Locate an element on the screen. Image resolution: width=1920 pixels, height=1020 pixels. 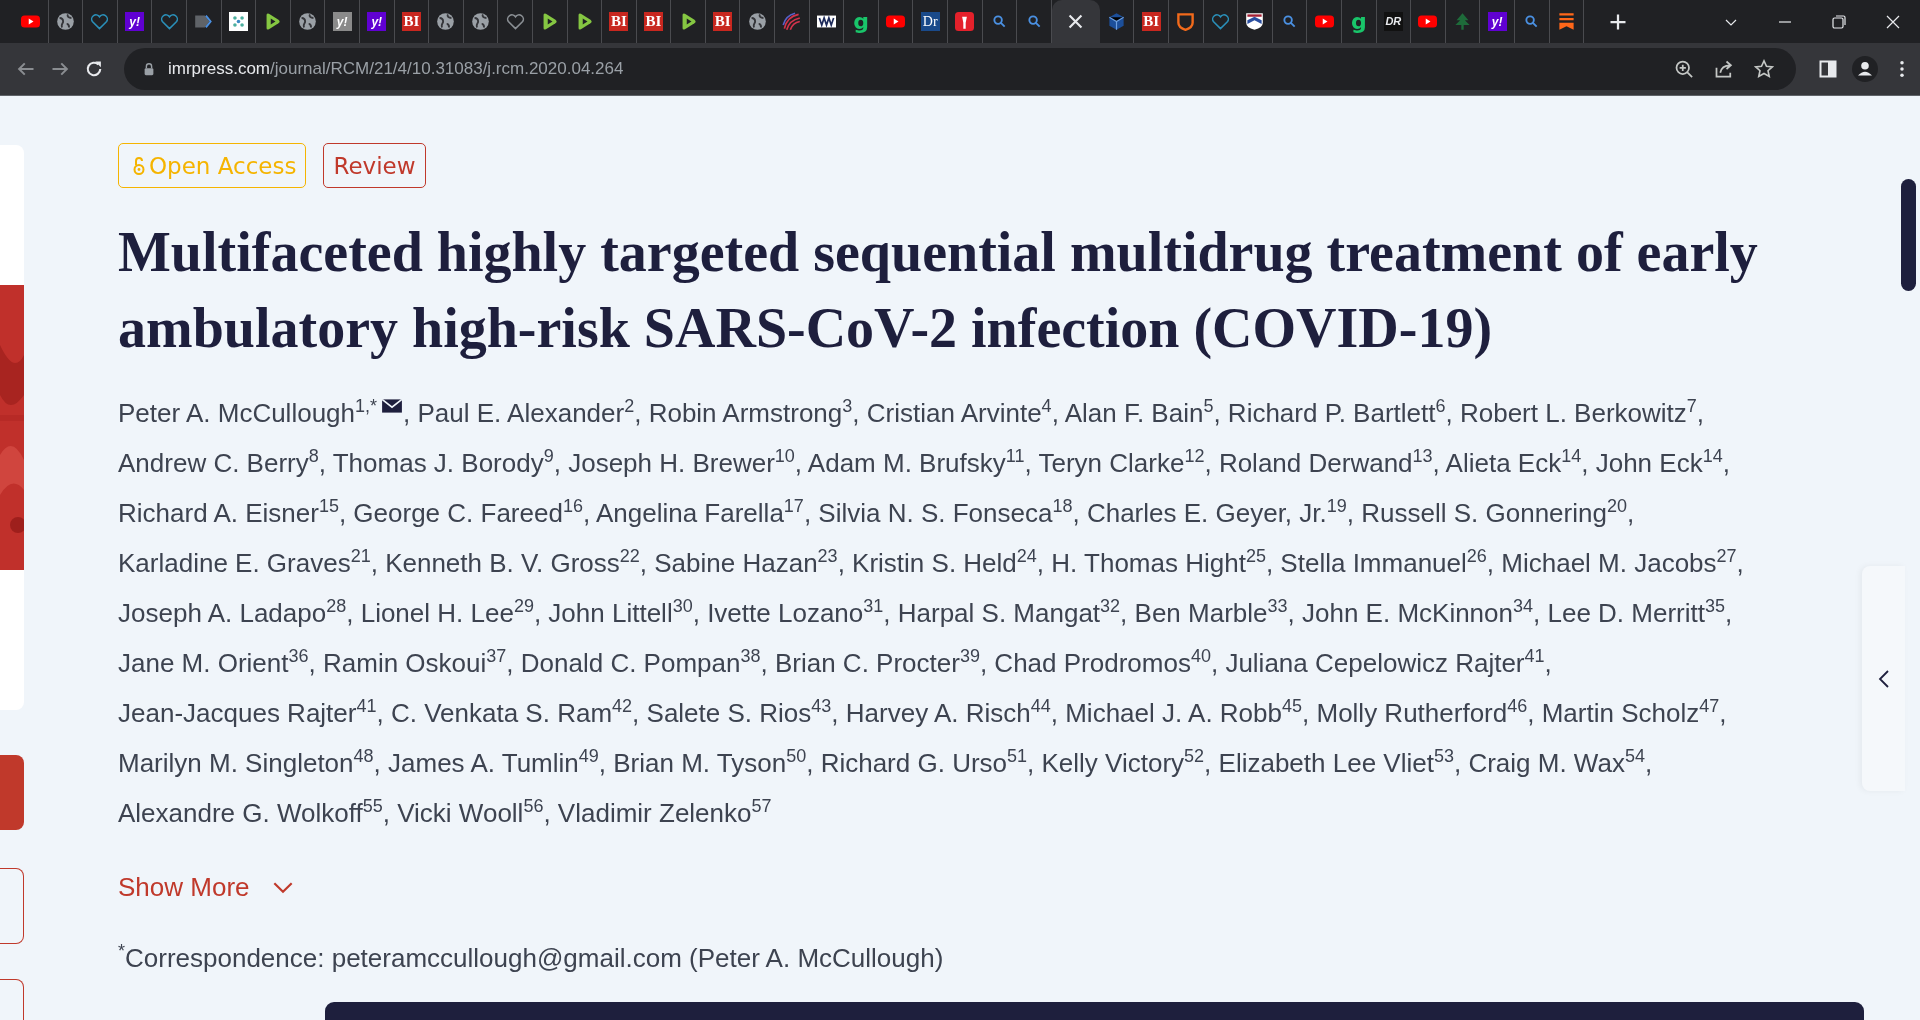
side-panel-icon is located at coordinates (1828, 69).